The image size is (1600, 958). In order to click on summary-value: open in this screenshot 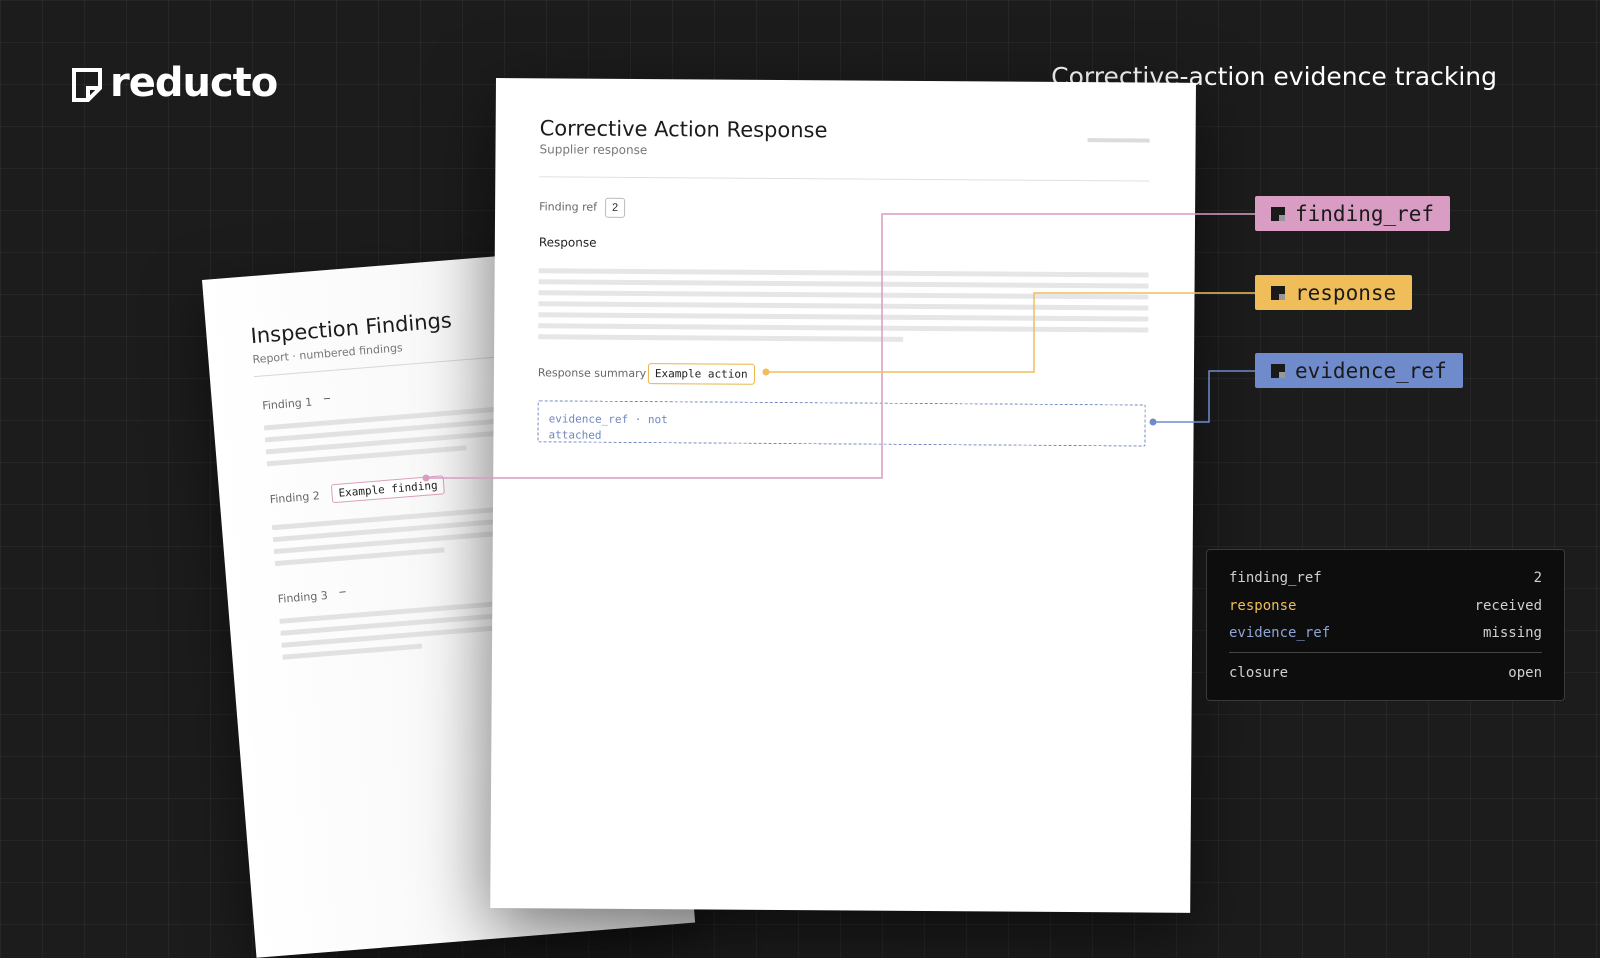, I will do `click(1525, 673)`.